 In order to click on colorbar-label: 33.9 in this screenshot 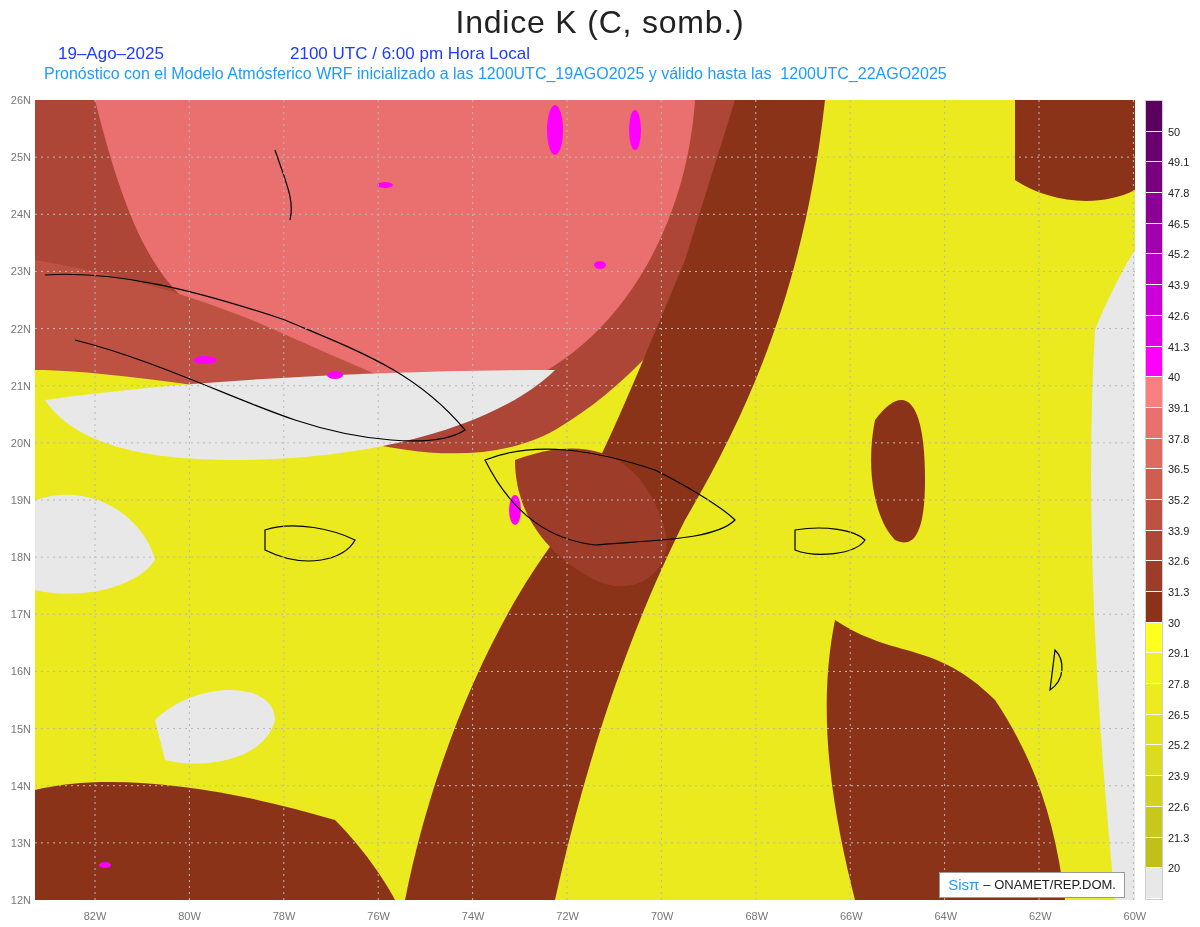, I will do `click(1179, 530)`.